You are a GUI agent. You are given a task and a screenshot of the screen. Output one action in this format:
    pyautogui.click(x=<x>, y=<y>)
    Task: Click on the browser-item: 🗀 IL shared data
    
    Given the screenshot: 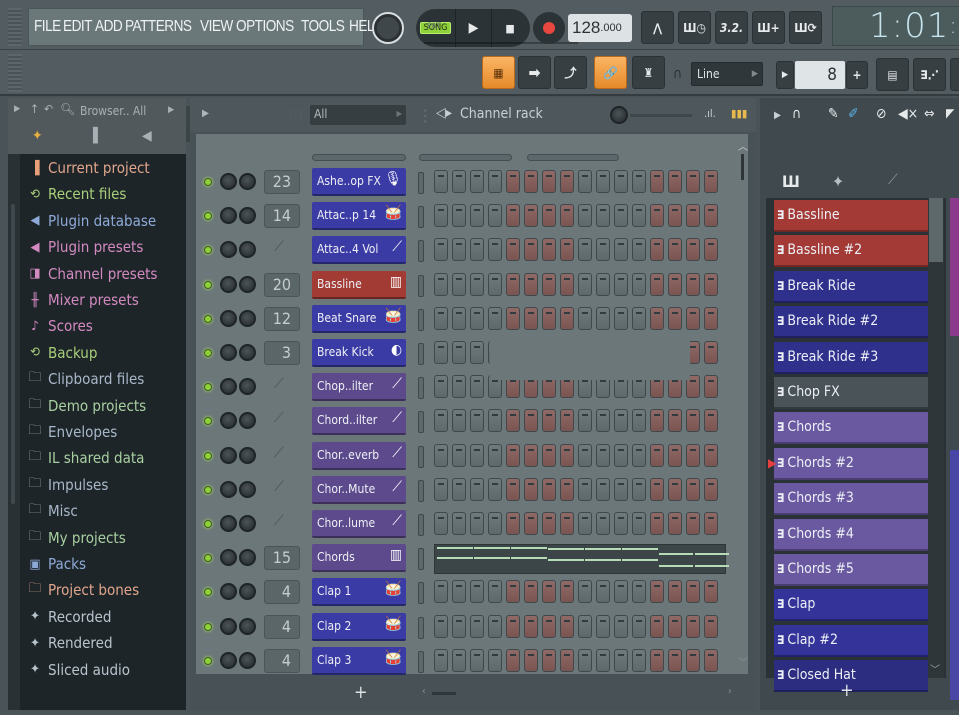 What is the action you would take?
    pyautogui.click(x=85, y=458)
    